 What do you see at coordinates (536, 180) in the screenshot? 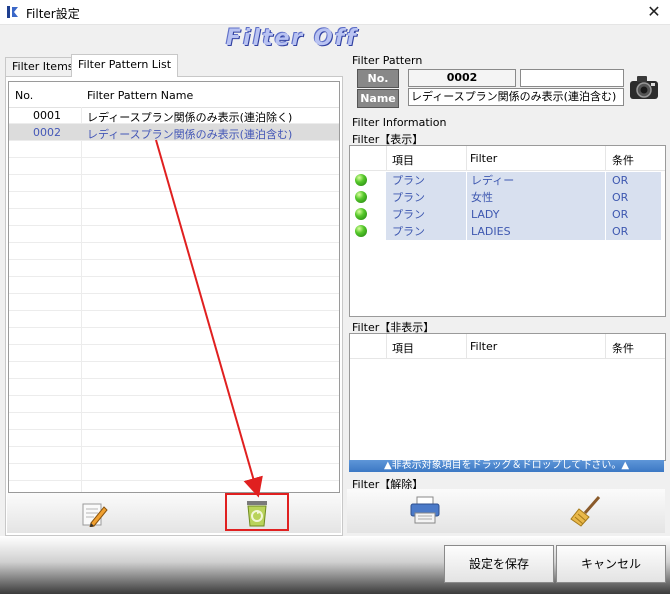
I see `filter-row-filter: レディー` at bounding box center [536, 180].